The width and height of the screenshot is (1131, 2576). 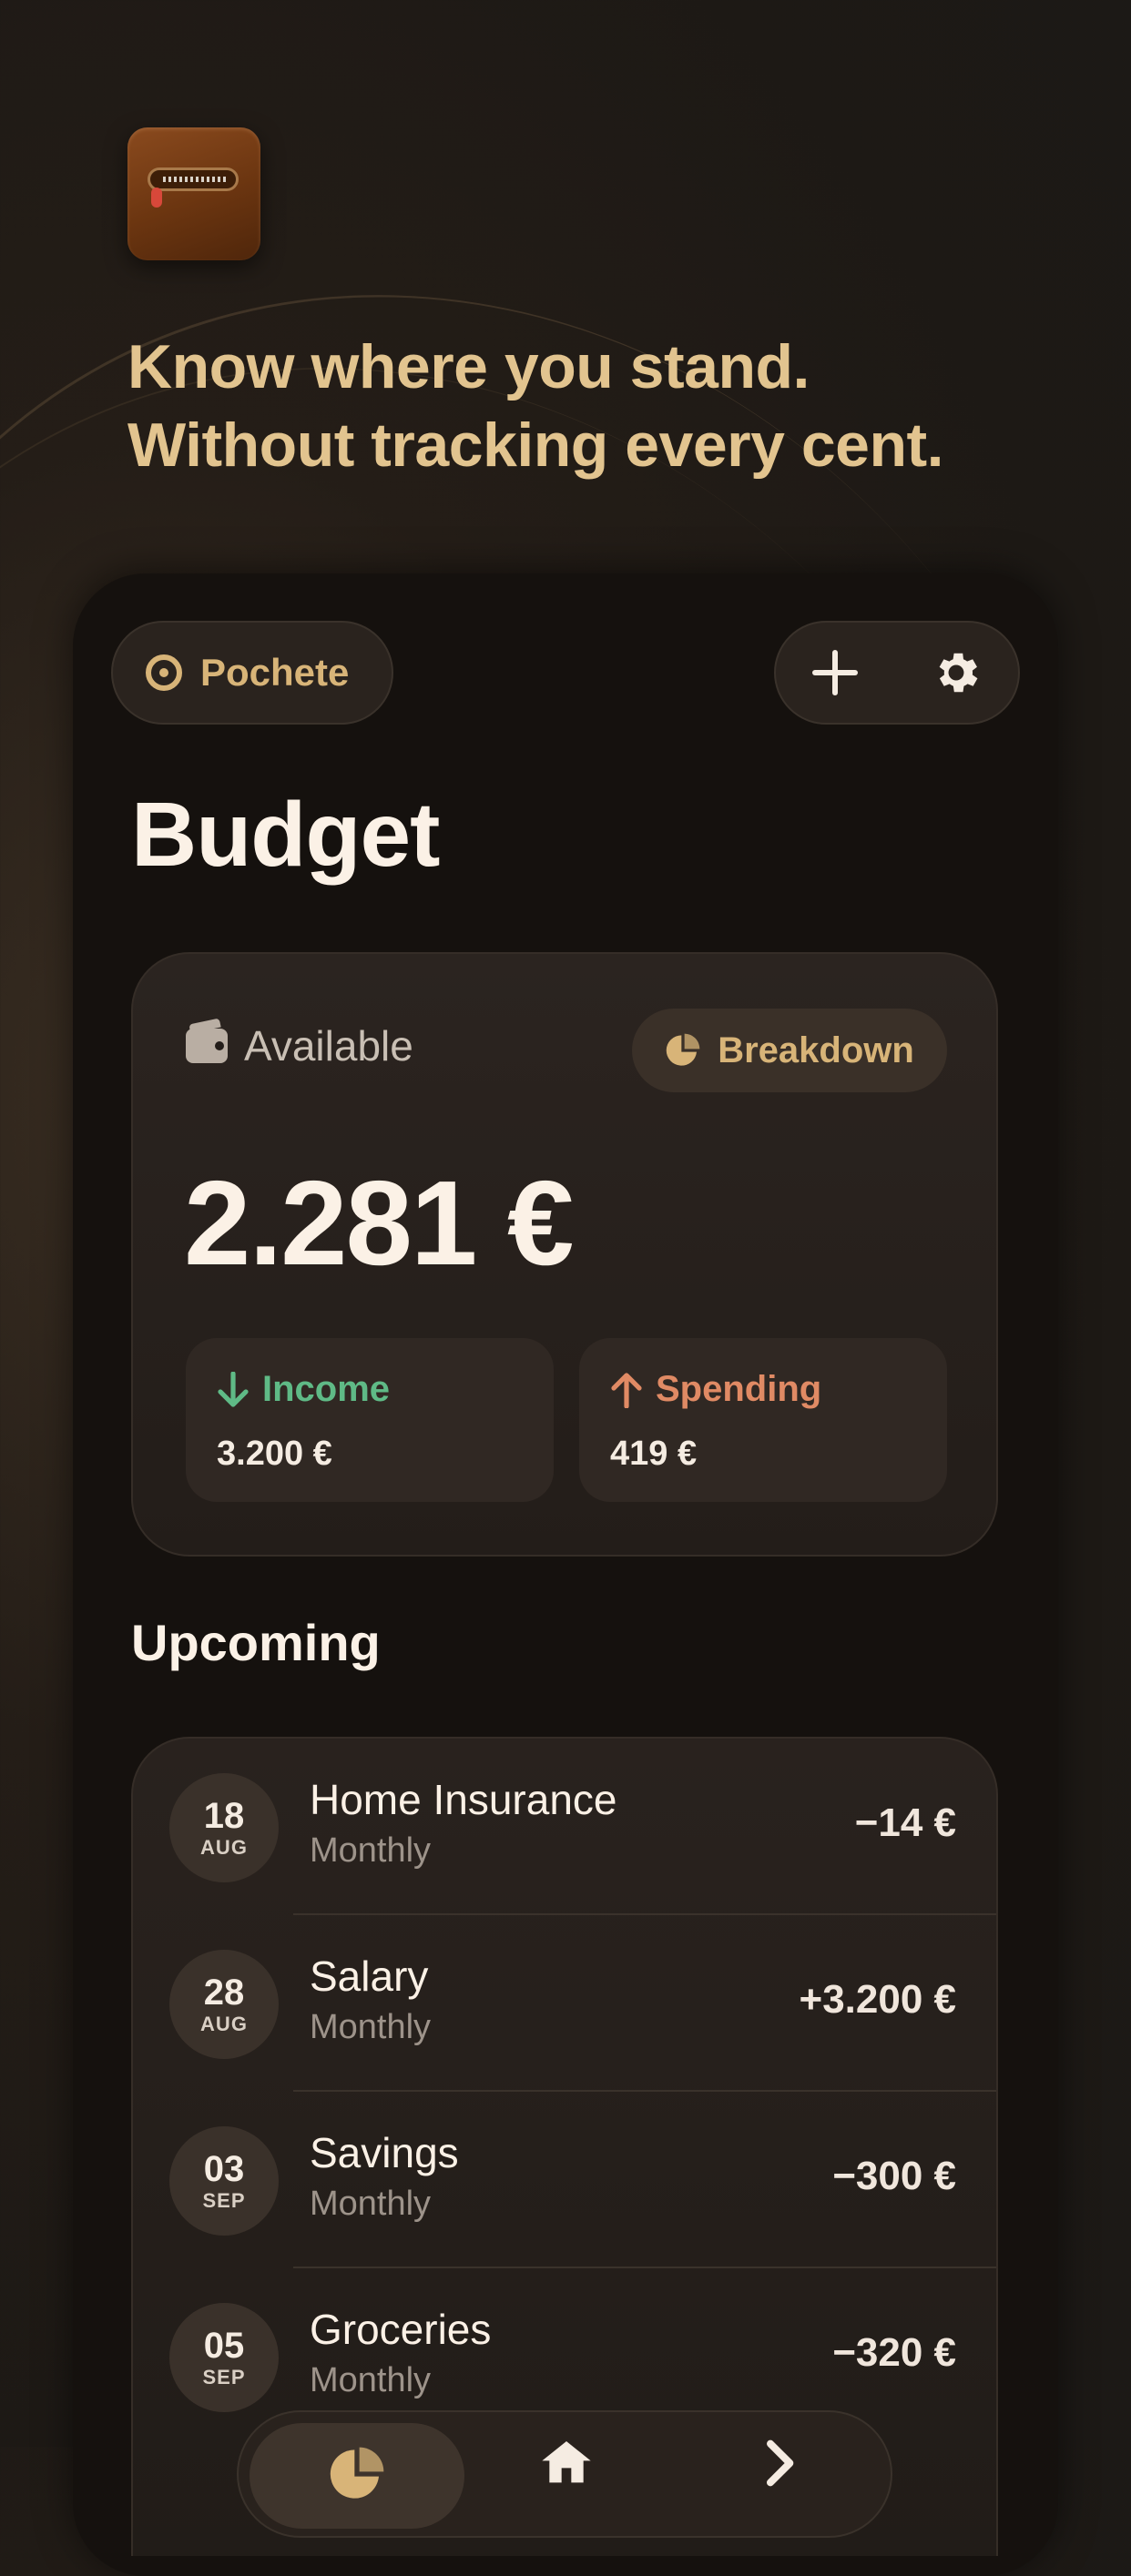 What do you see at coordinates (739, 1389) in the screenshot?
I see `spending-label: Spending` at bounding box center [739, 1389].